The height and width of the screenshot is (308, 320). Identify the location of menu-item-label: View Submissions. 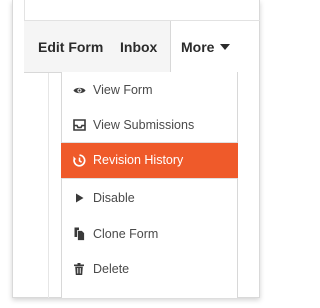
(144, 125).